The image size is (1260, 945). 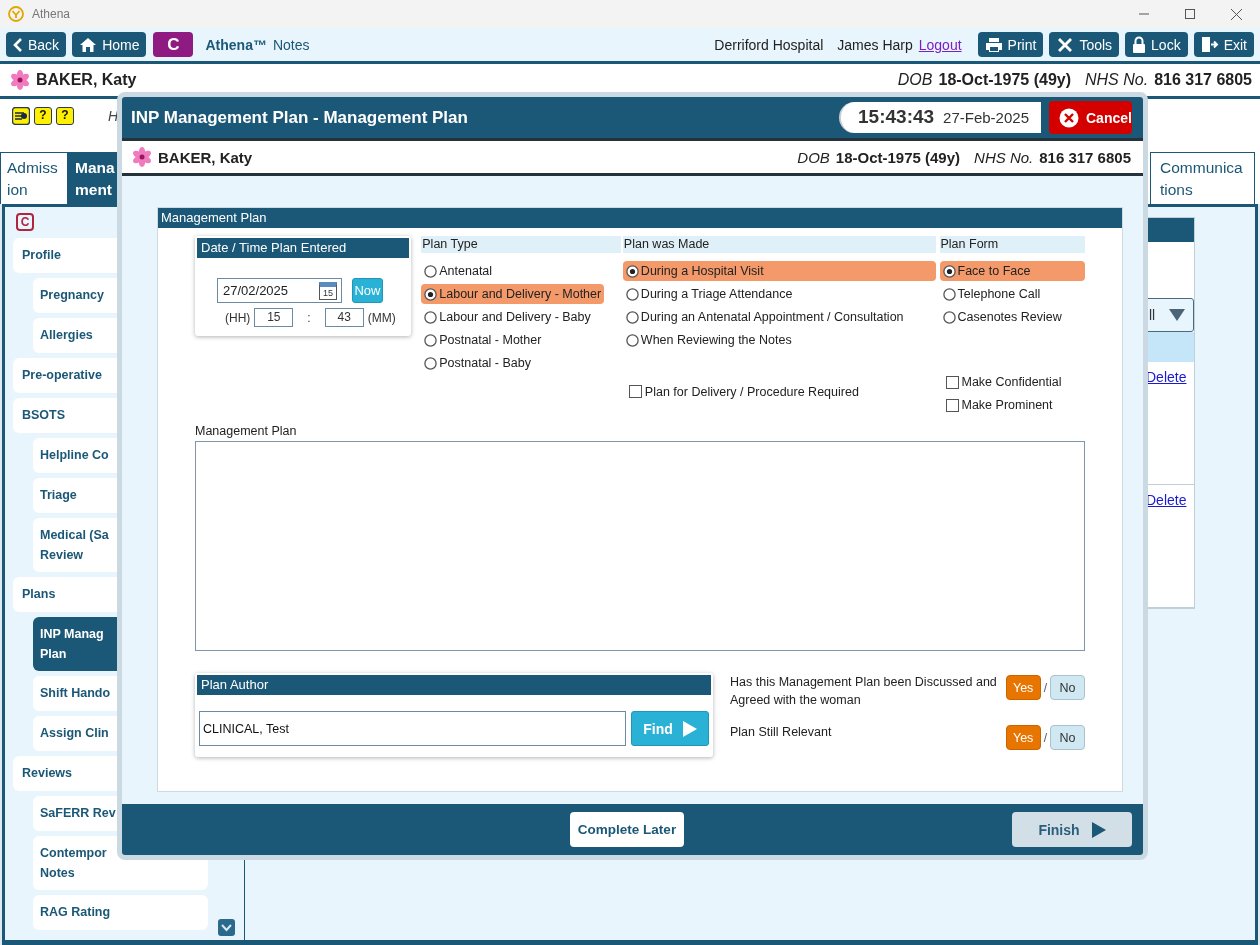 I want to click on hours-label: (HH), so click(x=238, y=317).